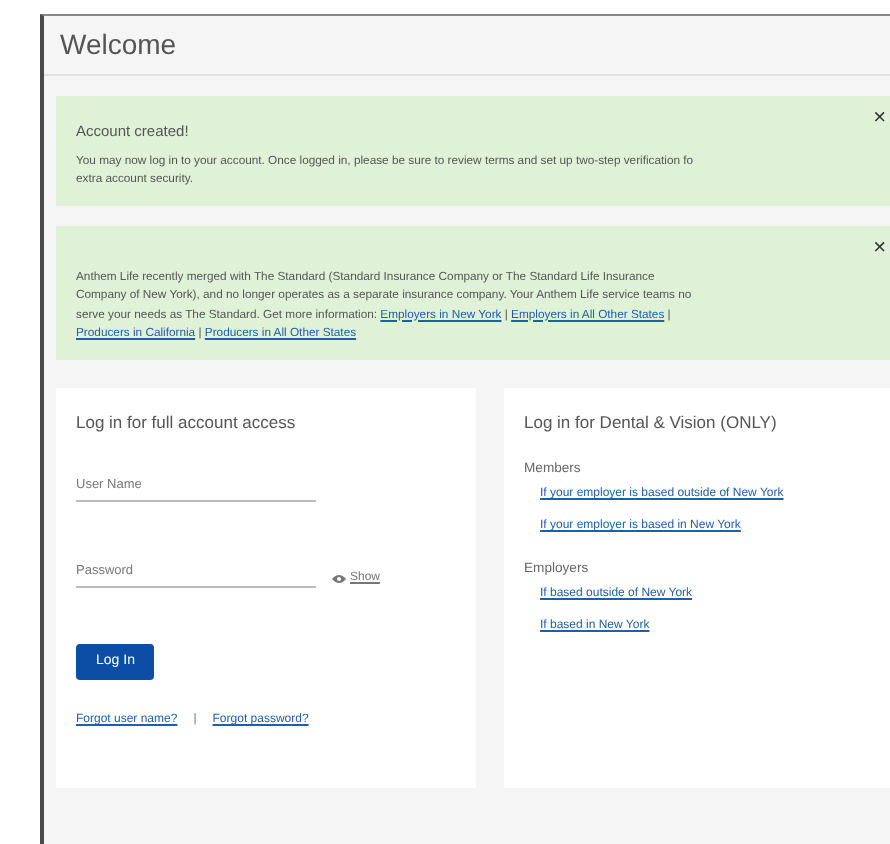  What do you see at coordinates (339, 578) in the screenshot?
I see `eye-icon` at bounding box center [339, 578].